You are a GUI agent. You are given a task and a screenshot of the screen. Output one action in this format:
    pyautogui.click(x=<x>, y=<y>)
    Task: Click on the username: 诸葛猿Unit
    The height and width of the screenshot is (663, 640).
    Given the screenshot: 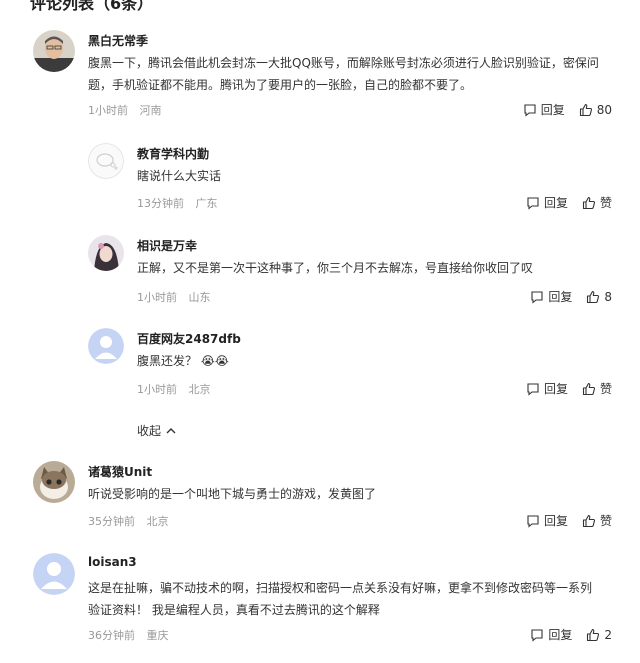 What is the action you would take?
    pyautogui.click(x=120, y=471)
    